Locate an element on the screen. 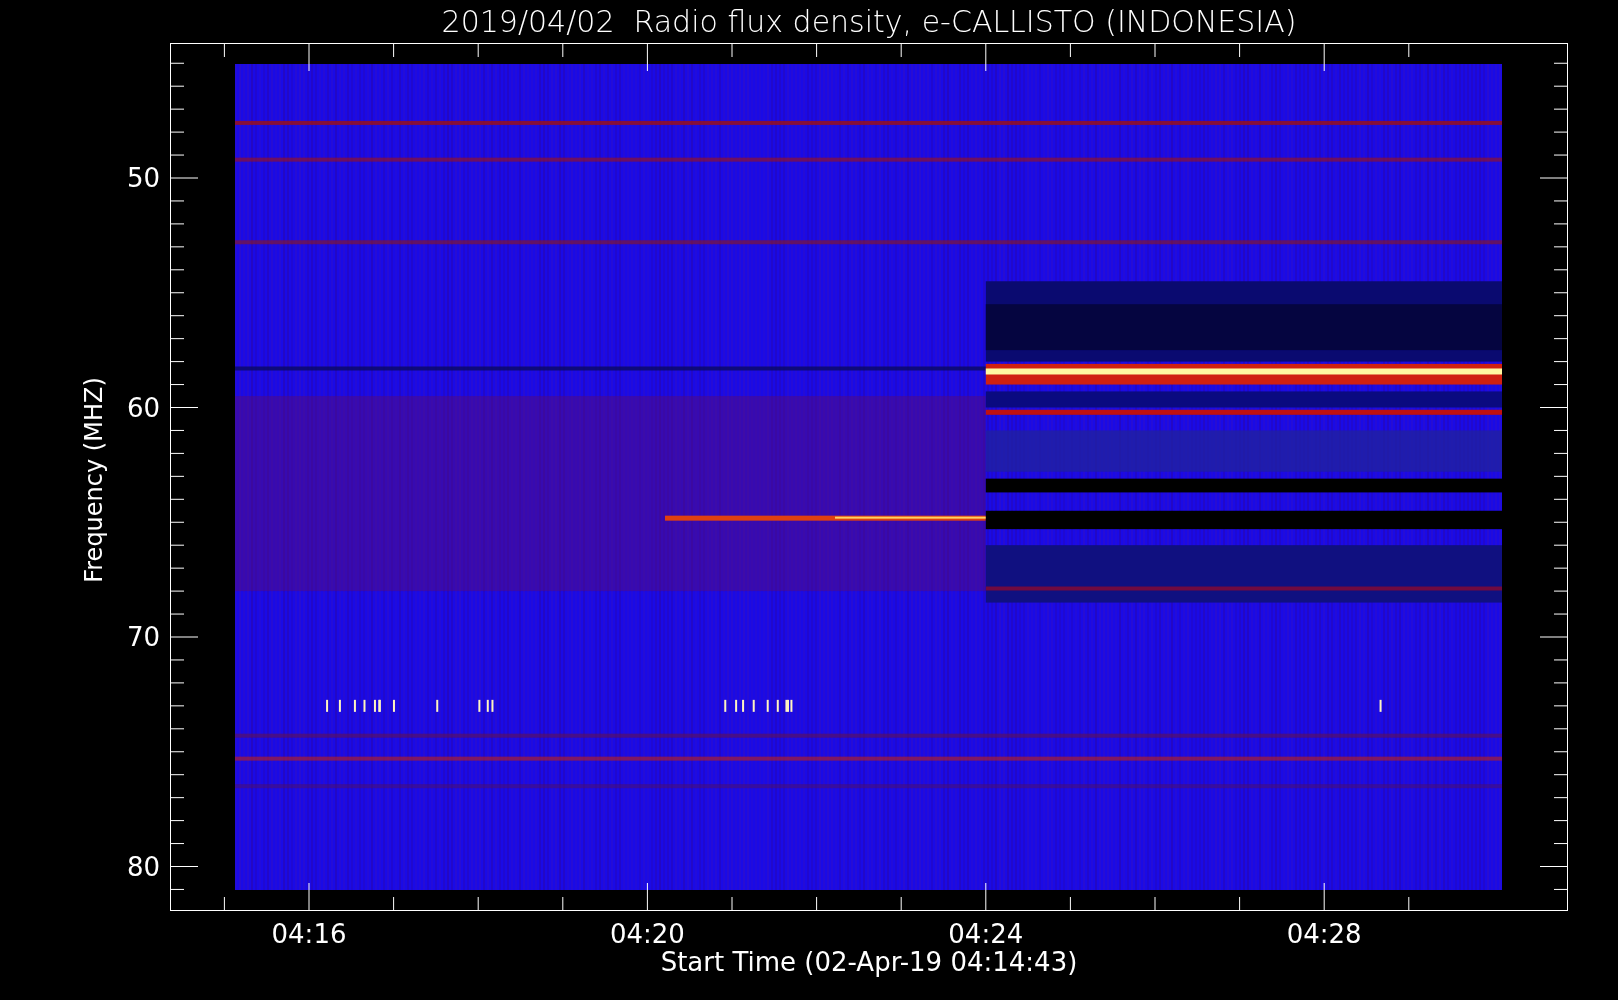 This screenshot has height=1000, width=1618. x-tick-label: 04:28 is located at coordinates (1324, 934).